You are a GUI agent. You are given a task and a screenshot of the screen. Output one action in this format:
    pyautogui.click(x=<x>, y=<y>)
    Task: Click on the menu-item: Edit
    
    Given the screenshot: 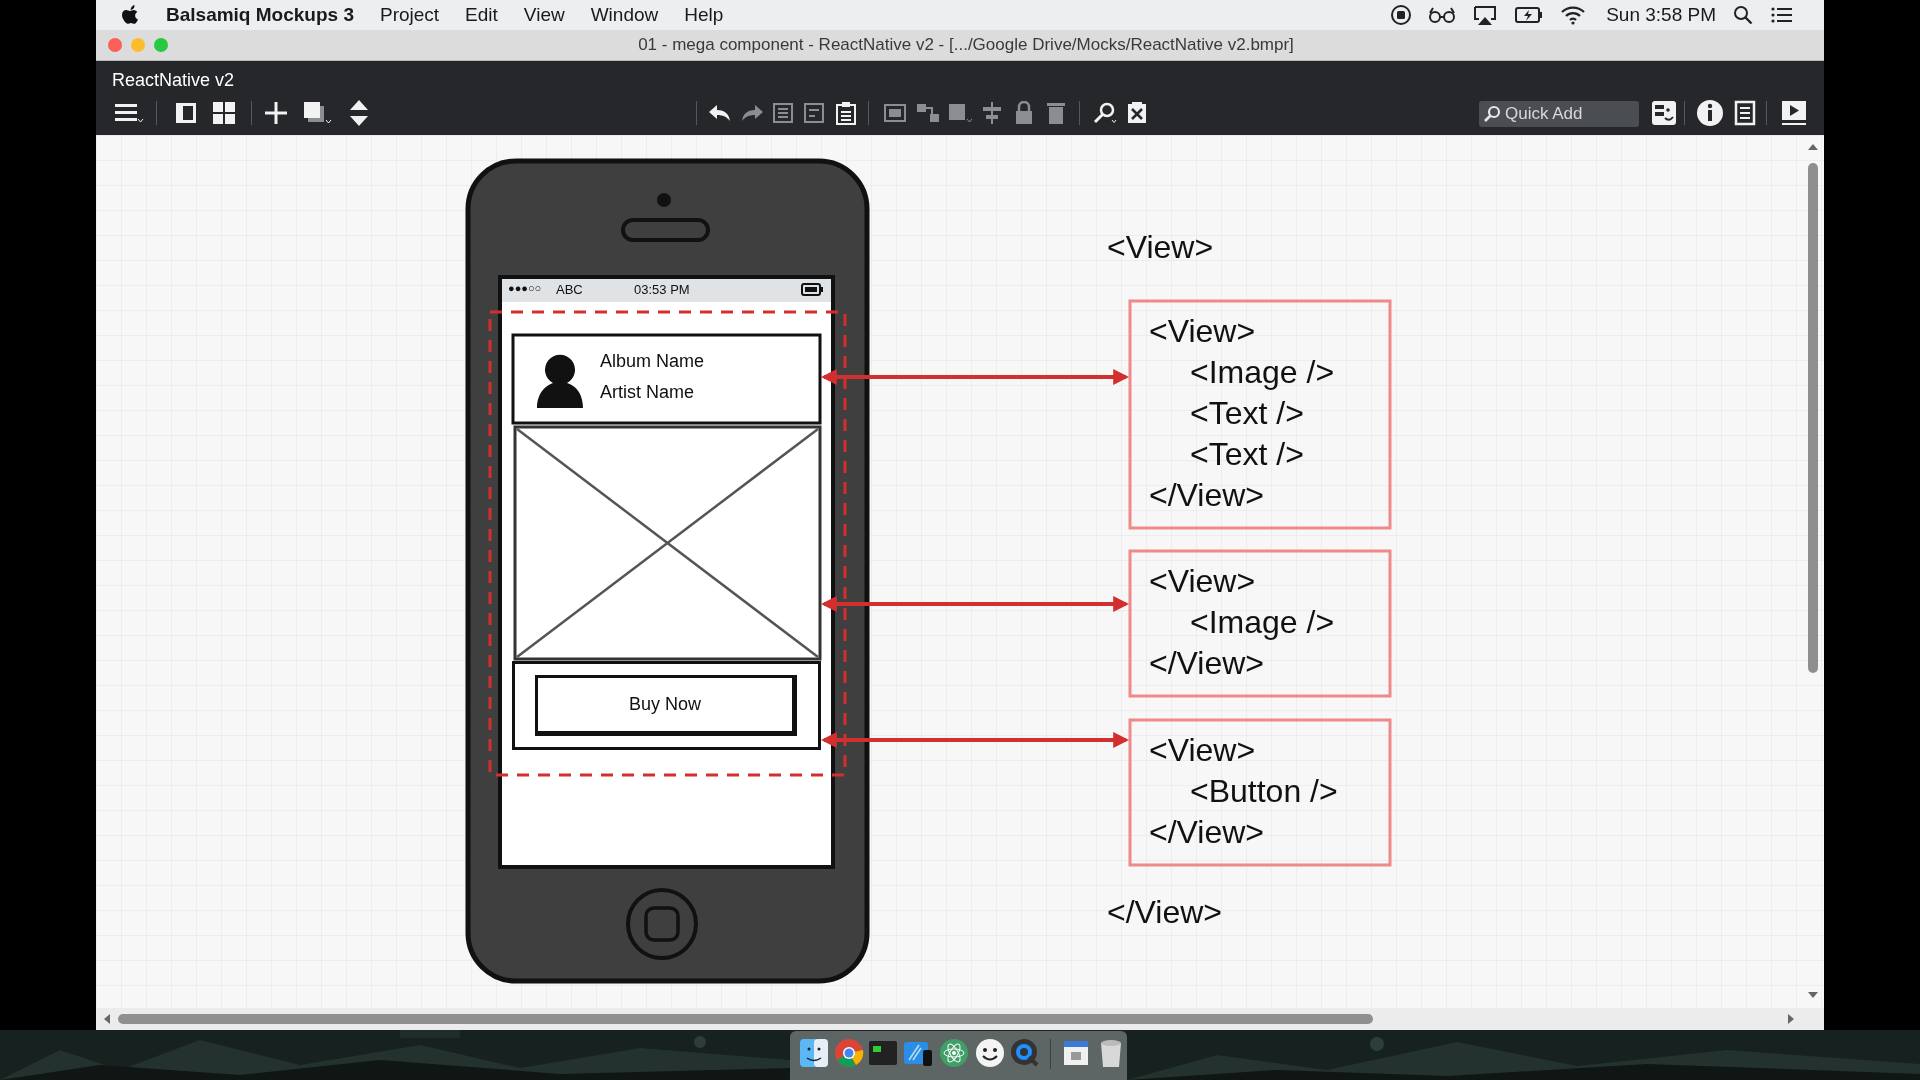 What is the action you would take?
    pyautogui.click(x=481, y=15)
    